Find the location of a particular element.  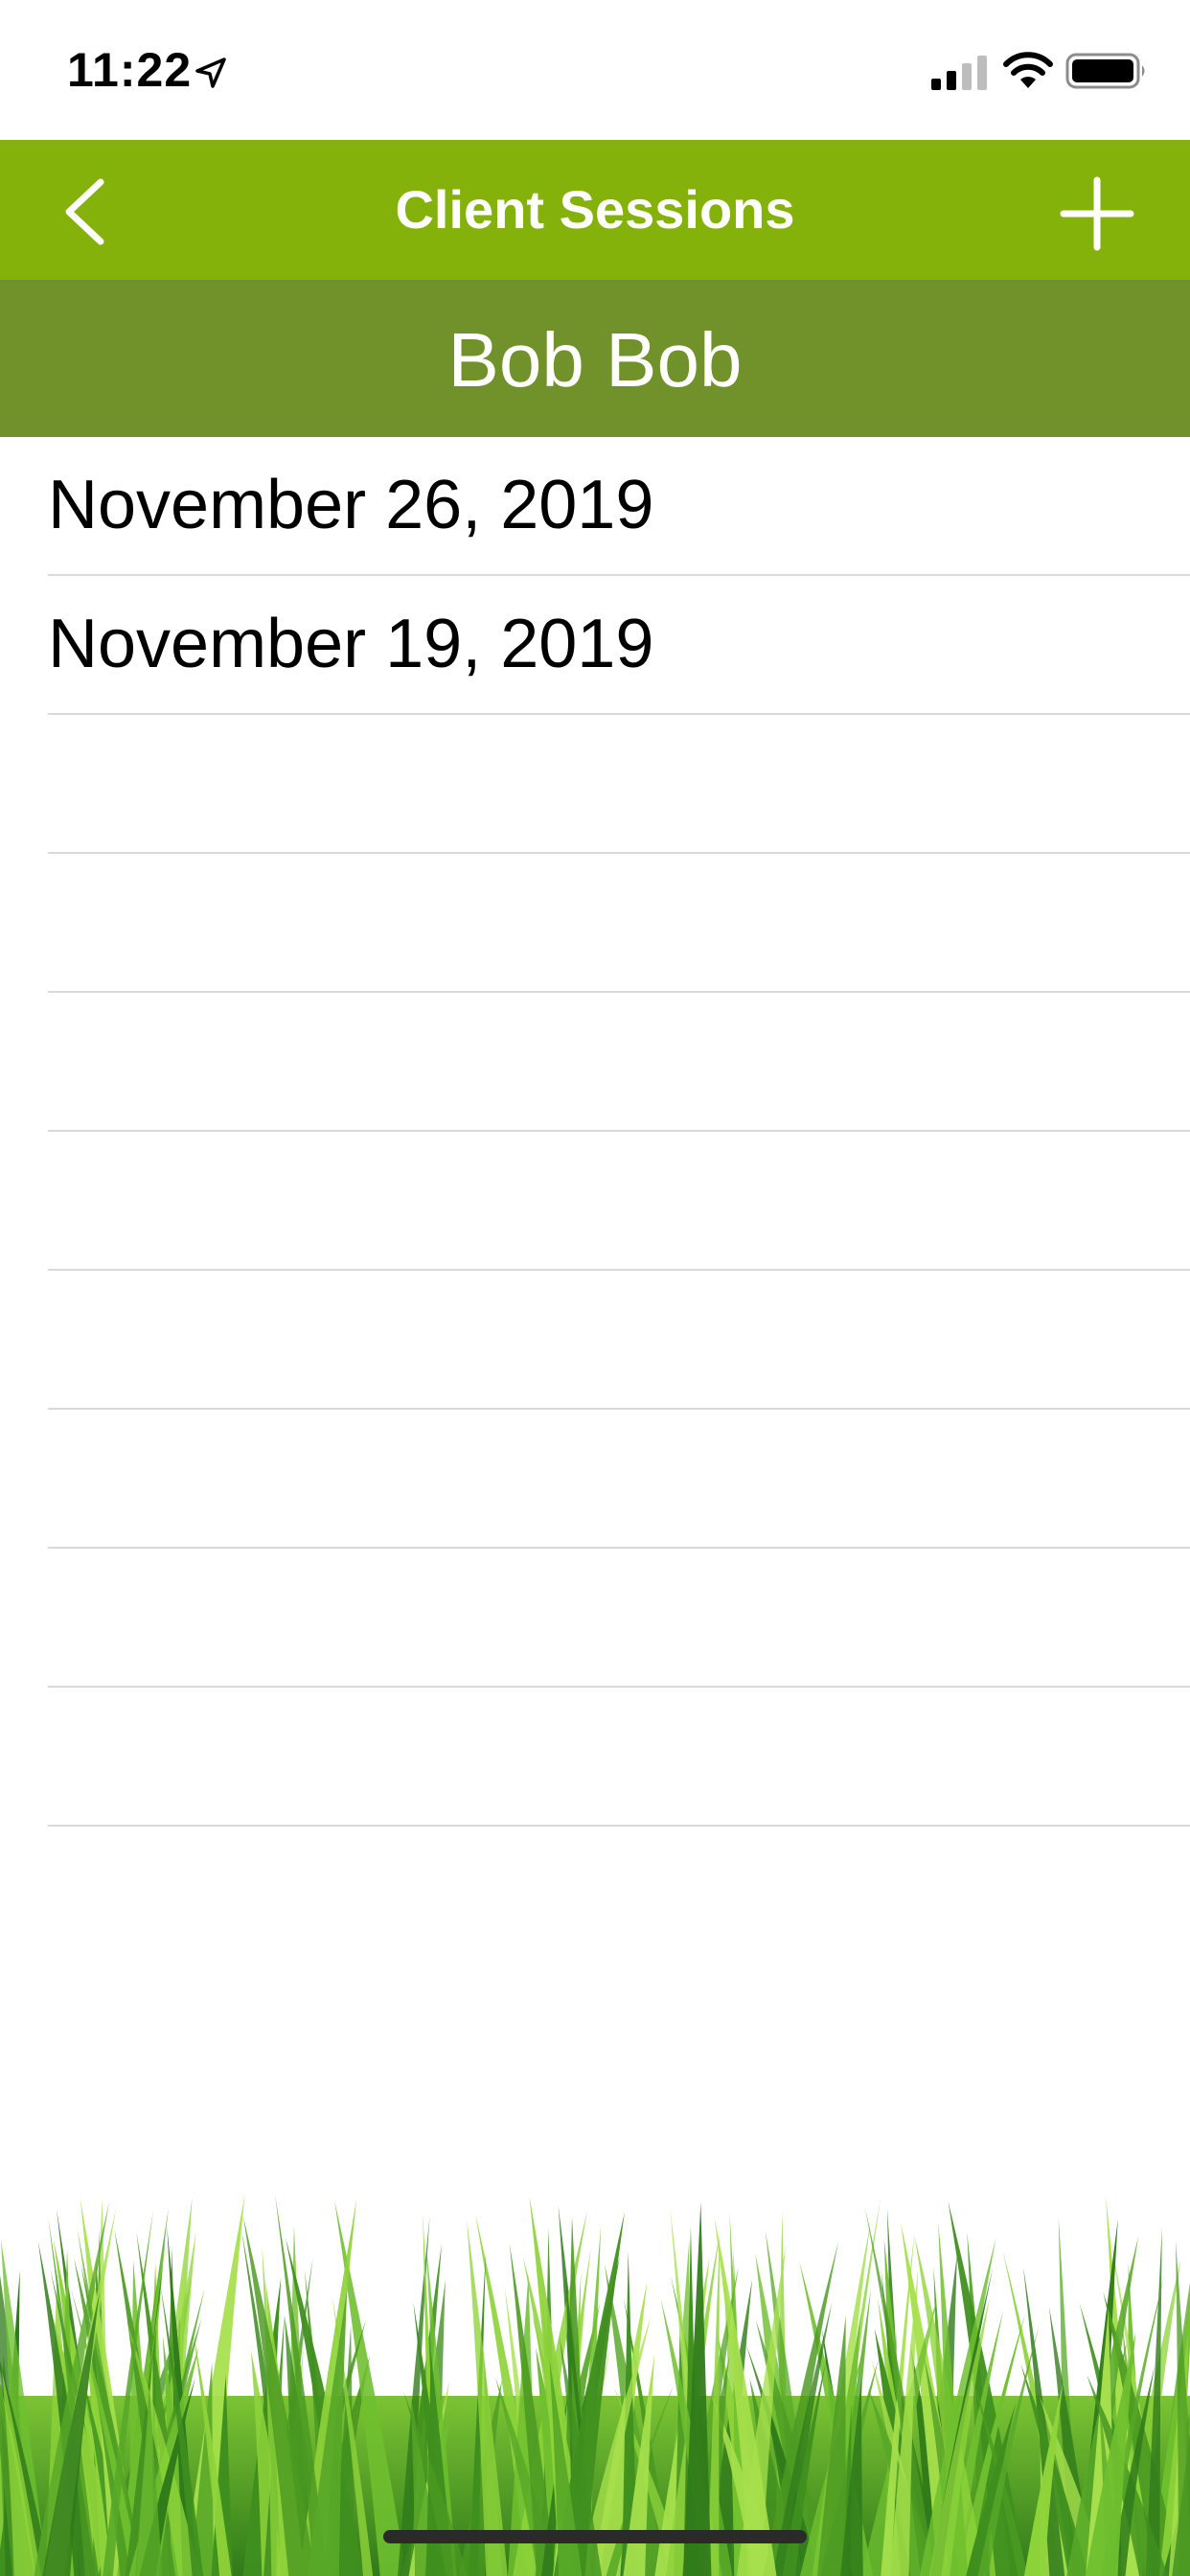

page-title: Client Sessions is located at coordinates (595, 209).